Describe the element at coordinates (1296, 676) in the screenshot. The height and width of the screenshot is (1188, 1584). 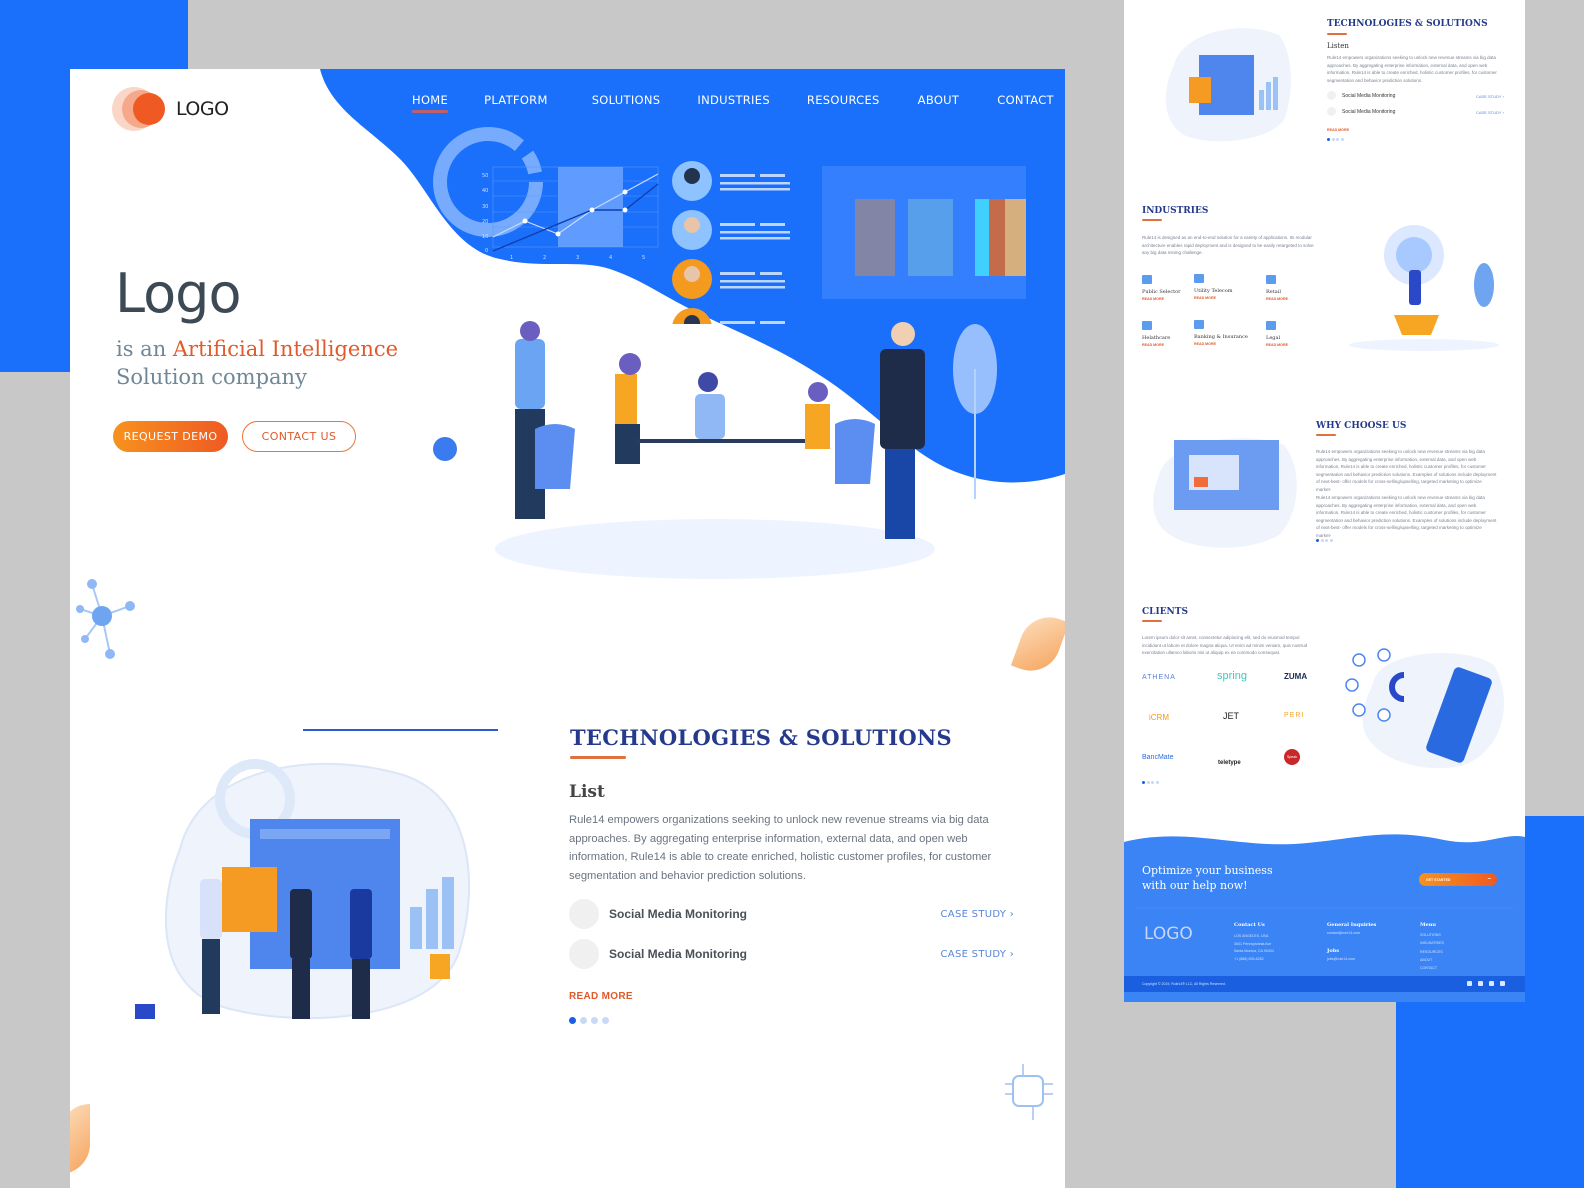
I see `client-logo-zuma: ZUMA` at that location.